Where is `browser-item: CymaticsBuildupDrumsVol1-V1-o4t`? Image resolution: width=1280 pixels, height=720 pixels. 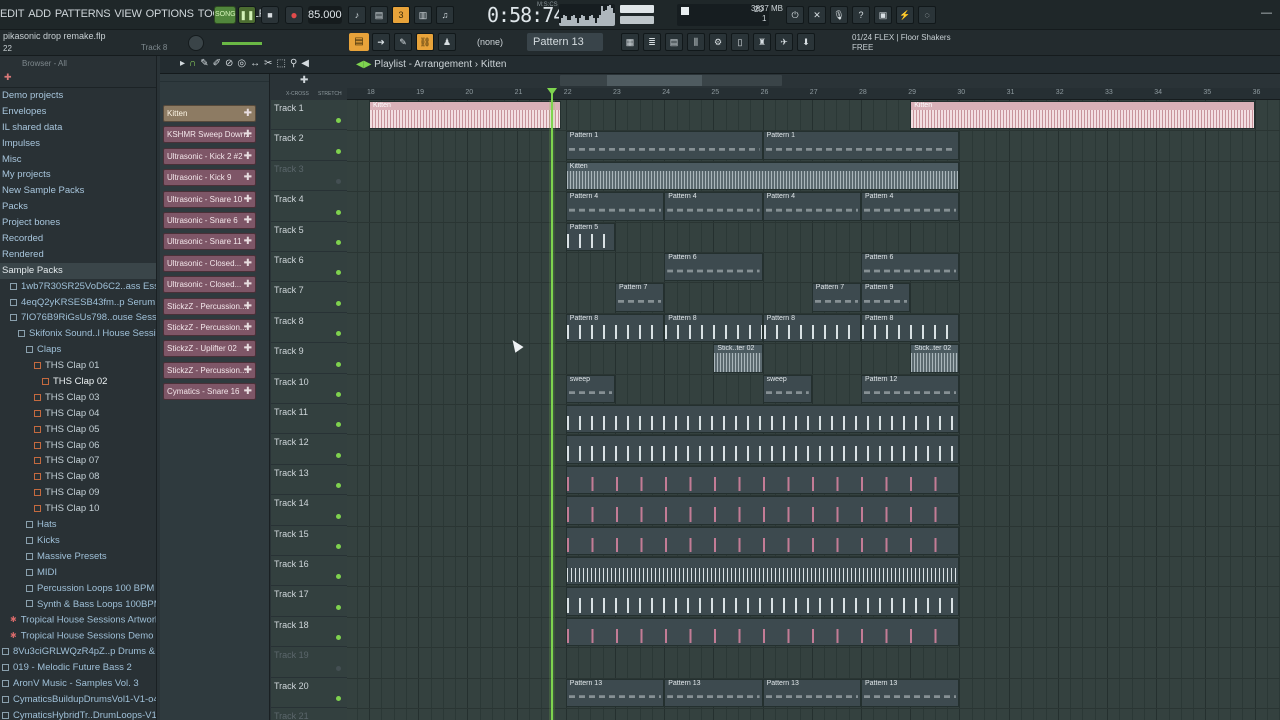 browser-item: CymaticsBuildupDrumsVol1-V1-o4t is located at coordinates (78, 700).